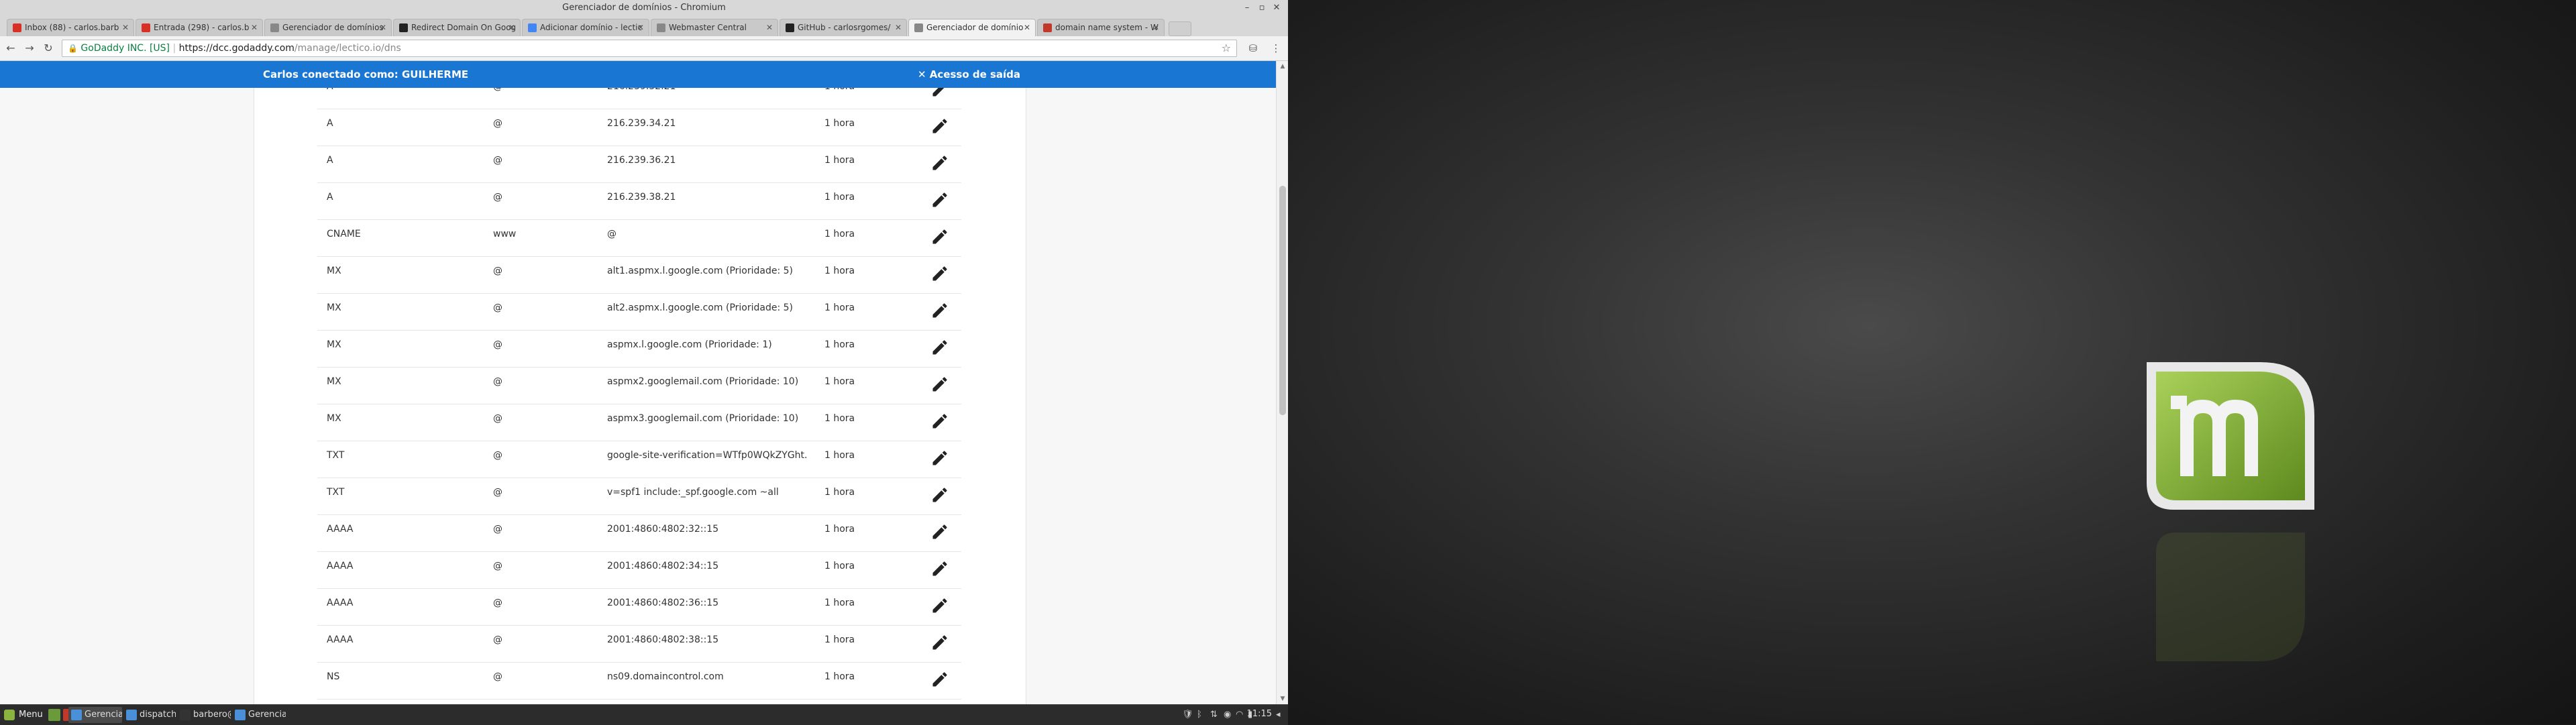 The width and height of the screenshot is (2576, 725). Describe the element at coordinates (48, 48) in the screenshot. I see `reload-icon: ↻` at that location.